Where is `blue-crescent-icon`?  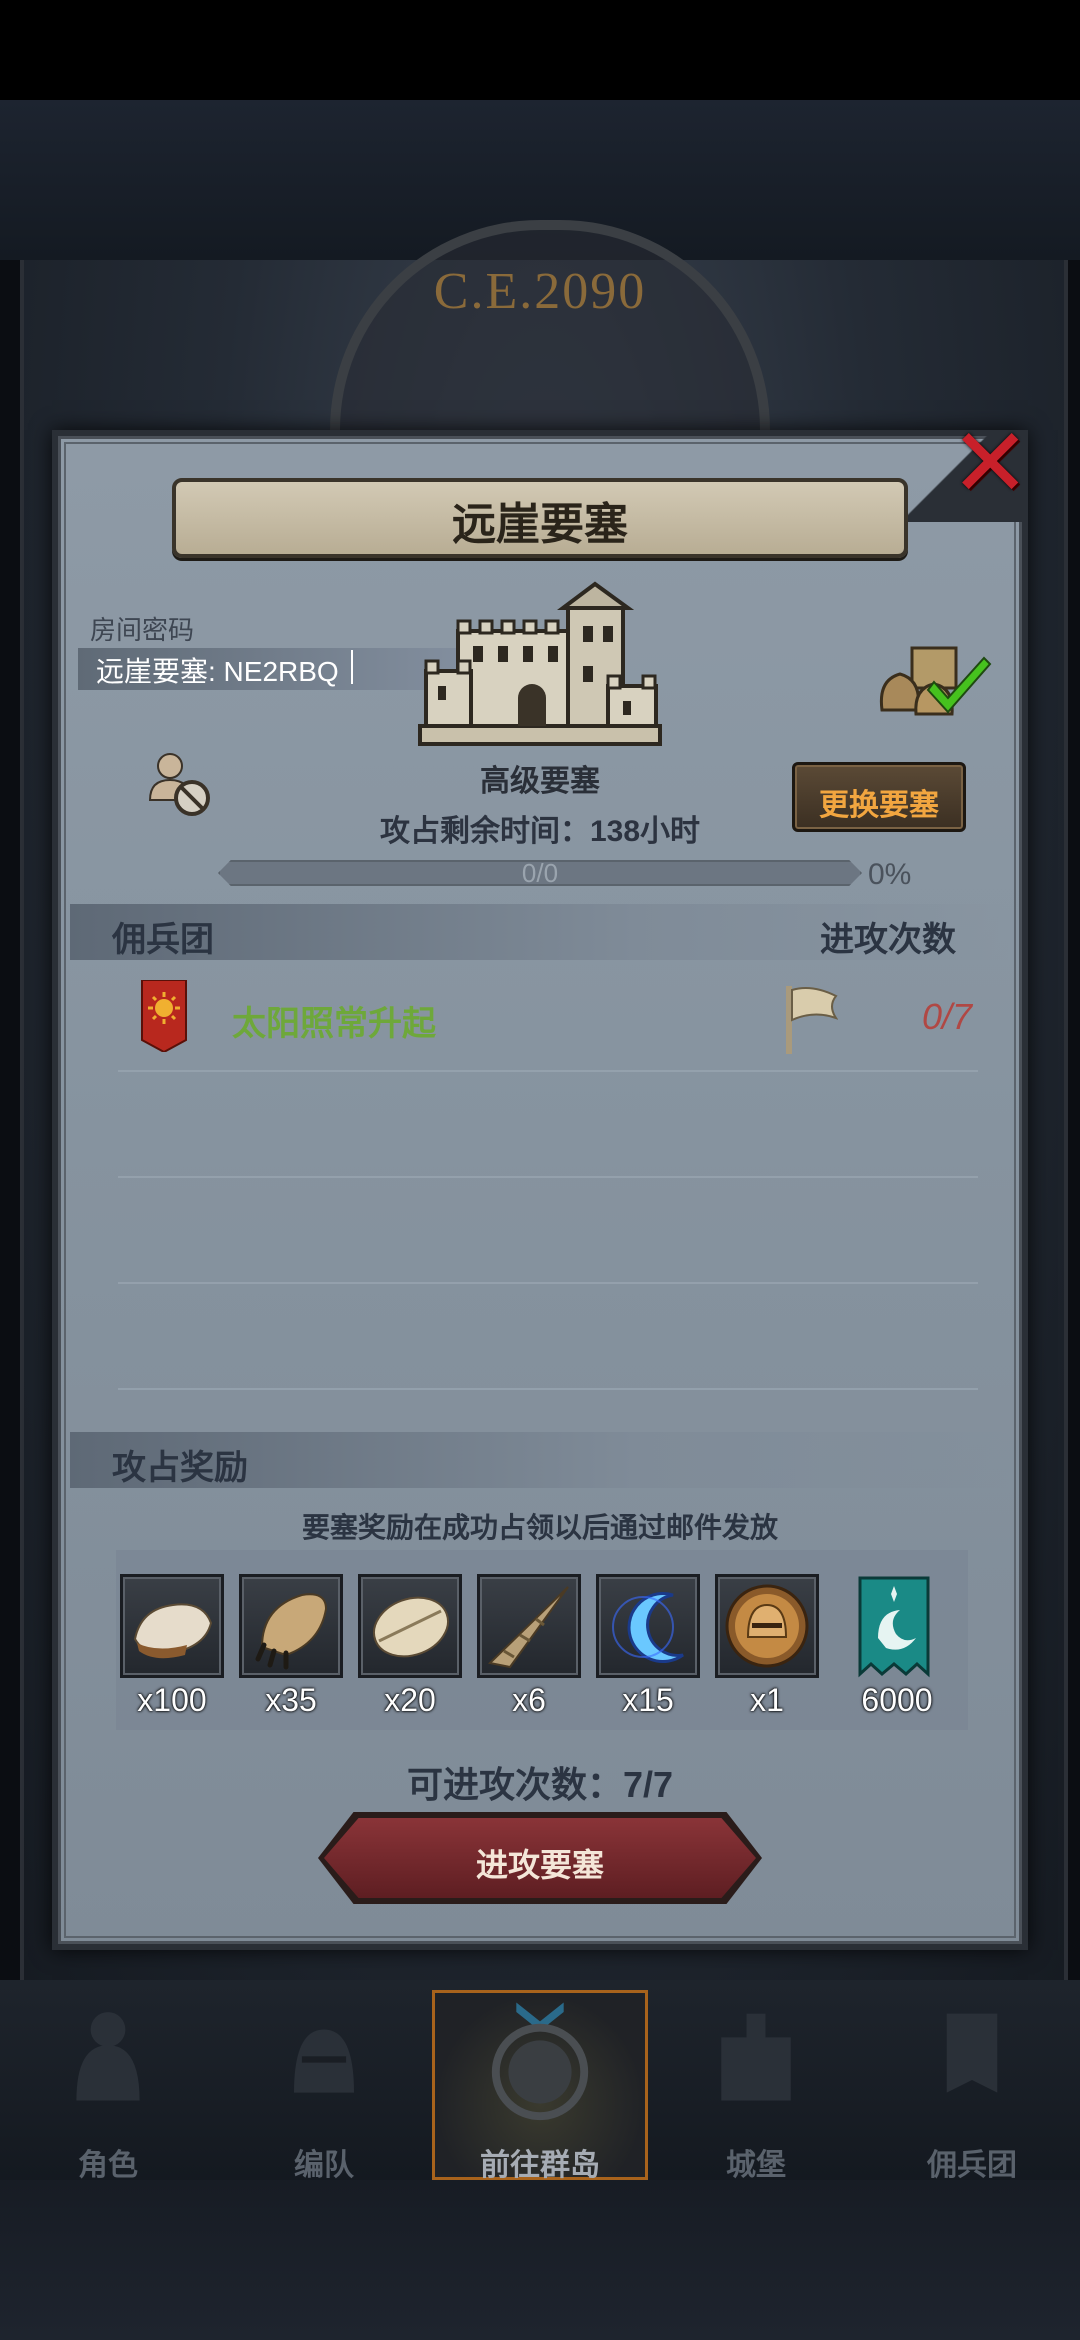 blue-crescent-icon is located at coordinates (648, 1627).